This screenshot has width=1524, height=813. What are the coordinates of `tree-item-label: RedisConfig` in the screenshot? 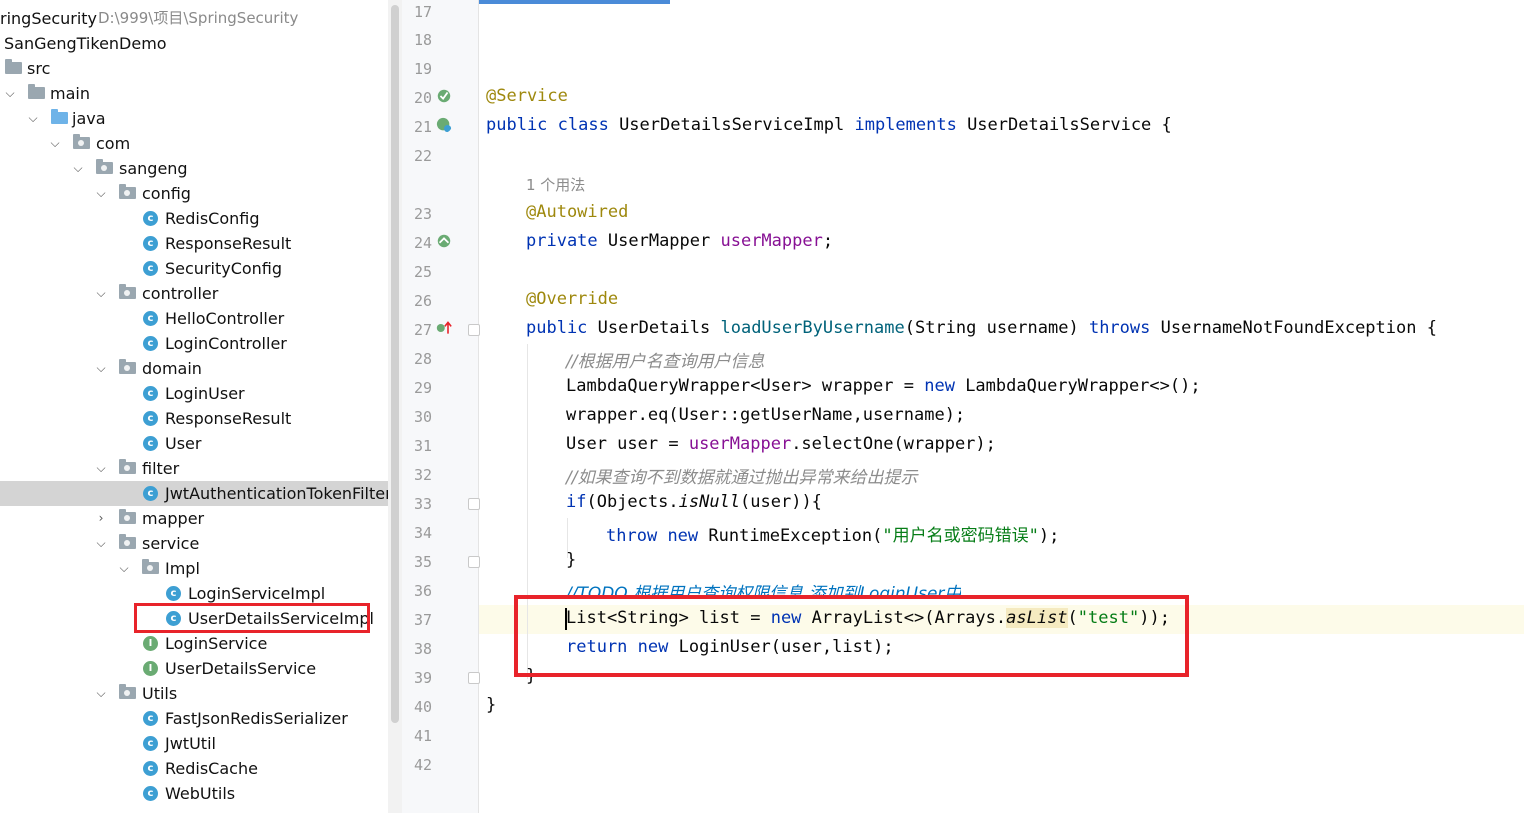 It's located at (212, 218).